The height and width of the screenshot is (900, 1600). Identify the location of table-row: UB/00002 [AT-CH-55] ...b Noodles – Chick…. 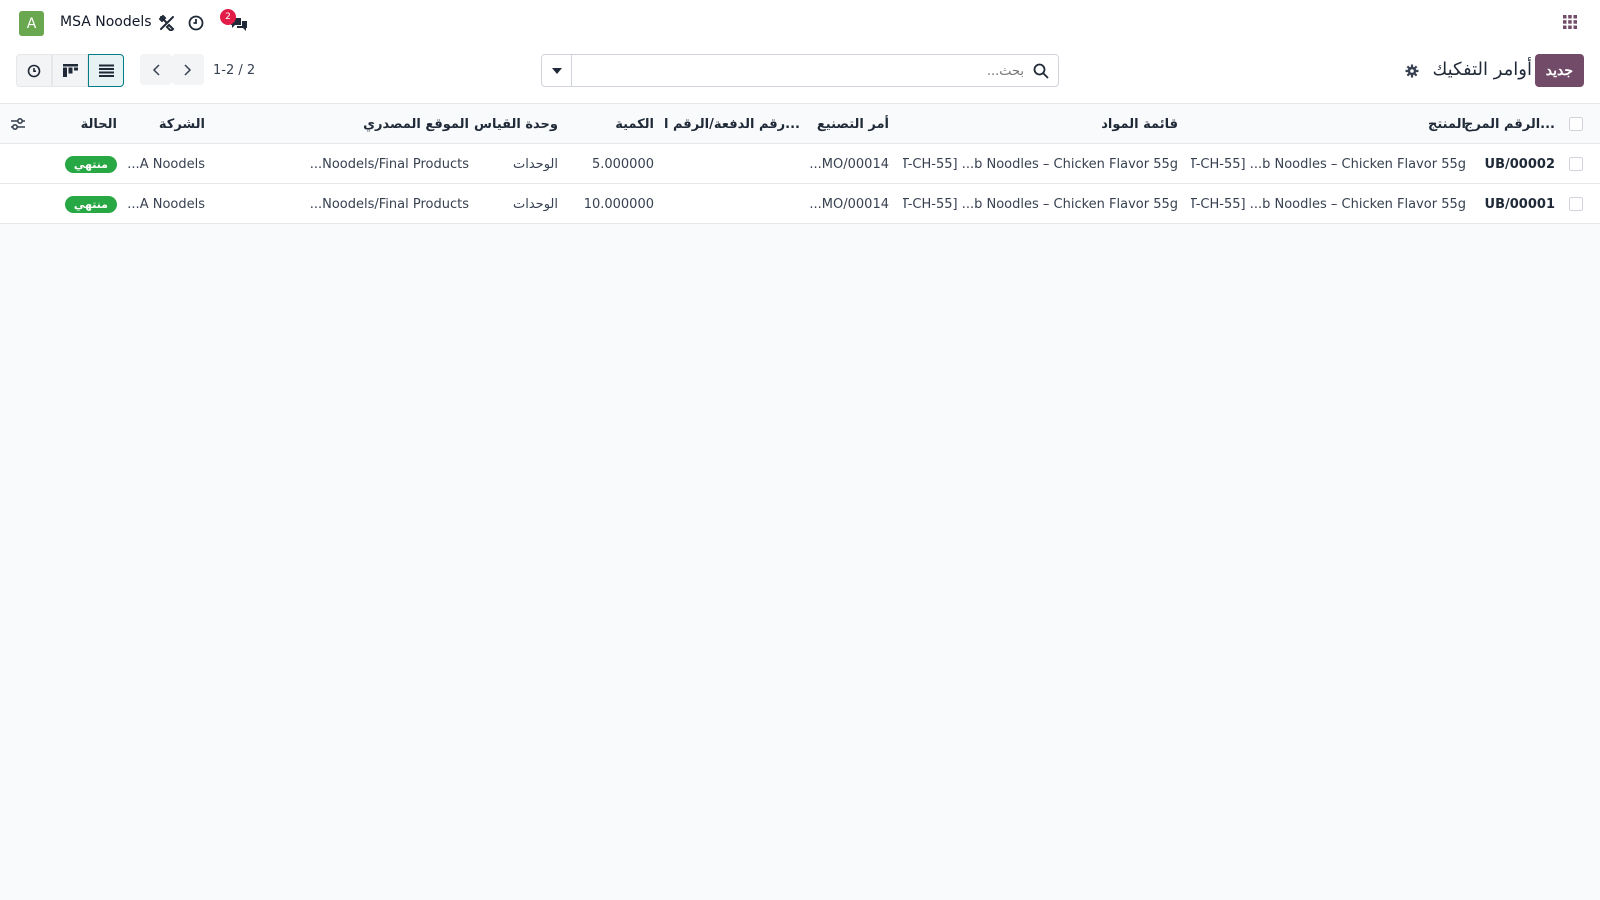
(800, 164).